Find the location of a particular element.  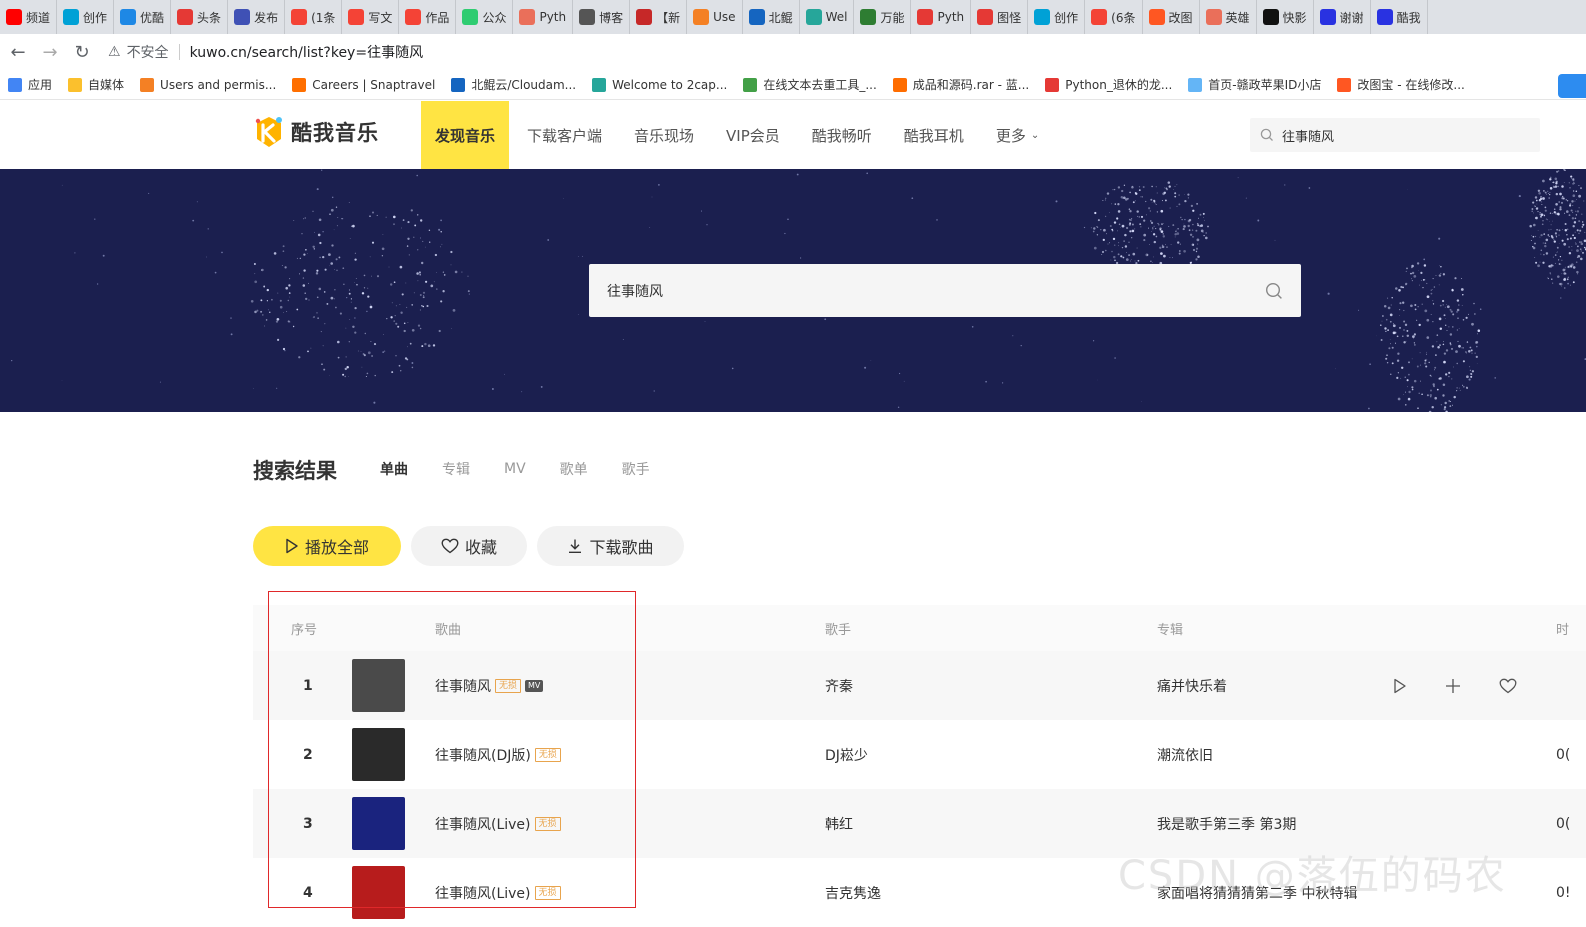

collect-button: 收藏 is located at coordinates (469, 546).